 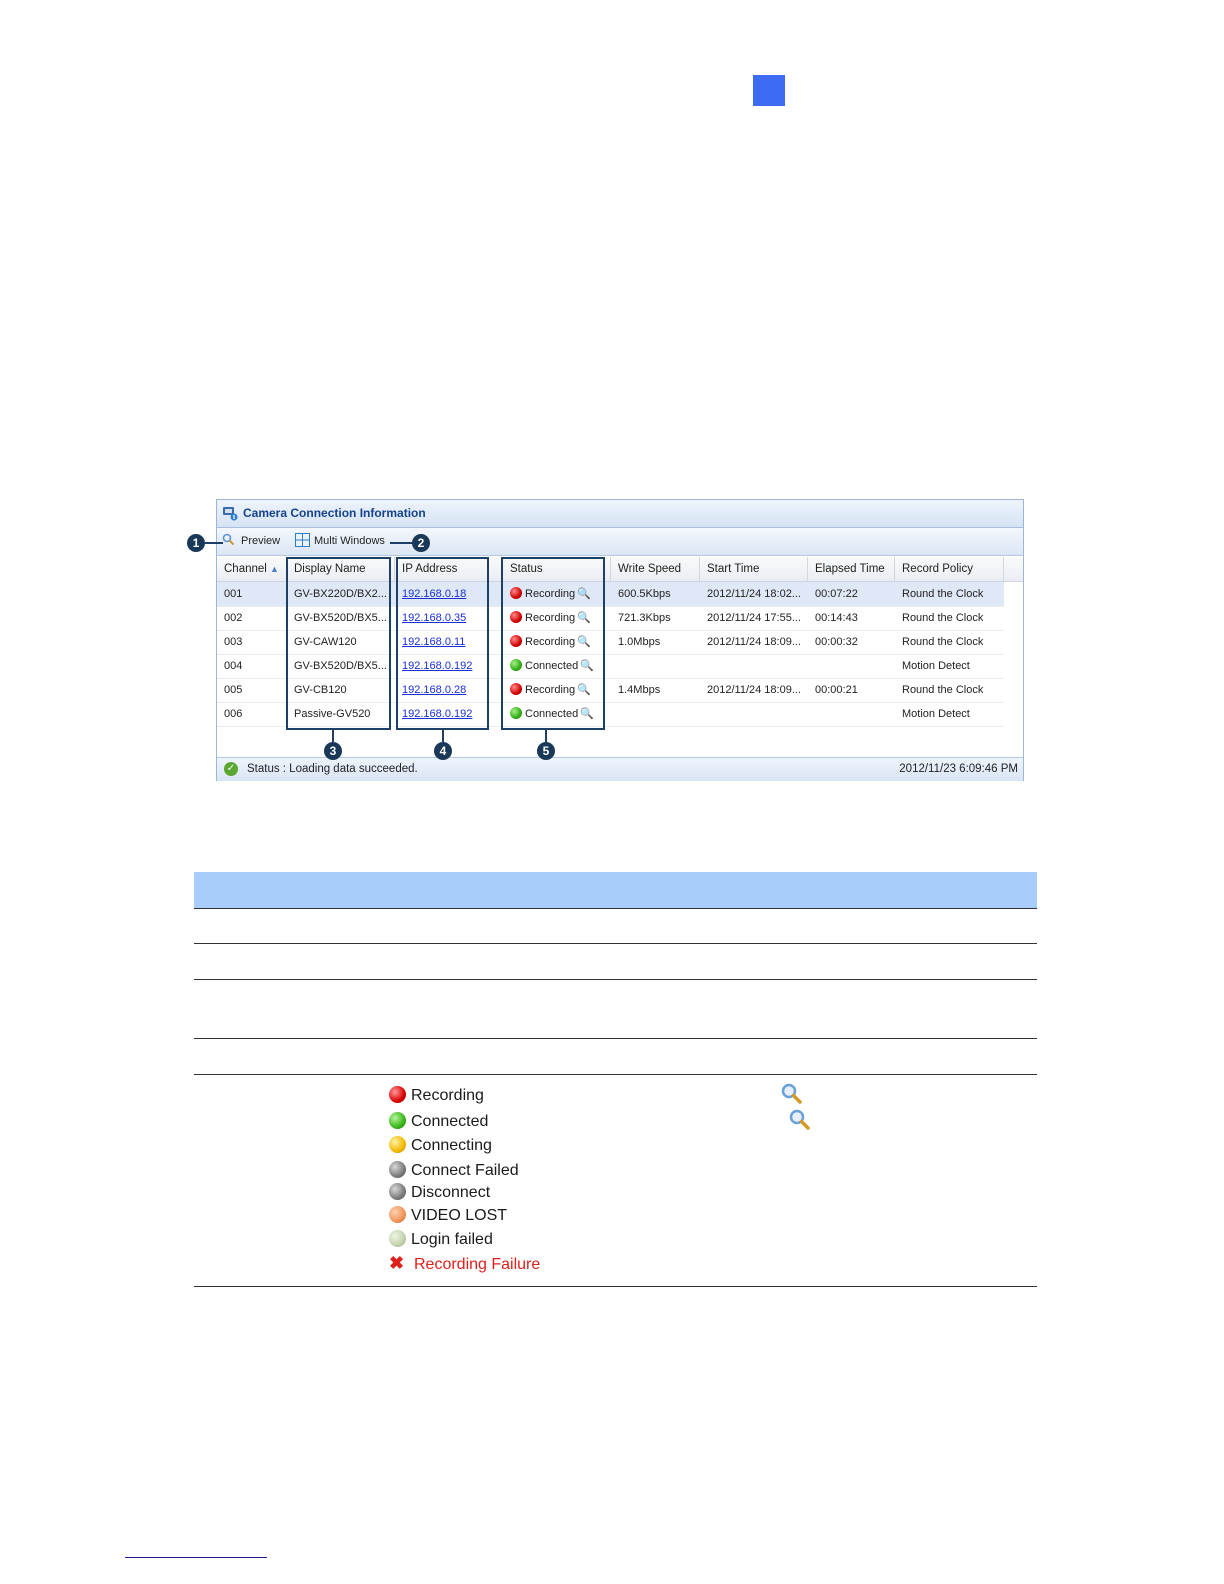 I want to click on legend-label: Recording, so click(x=447, y=1095).